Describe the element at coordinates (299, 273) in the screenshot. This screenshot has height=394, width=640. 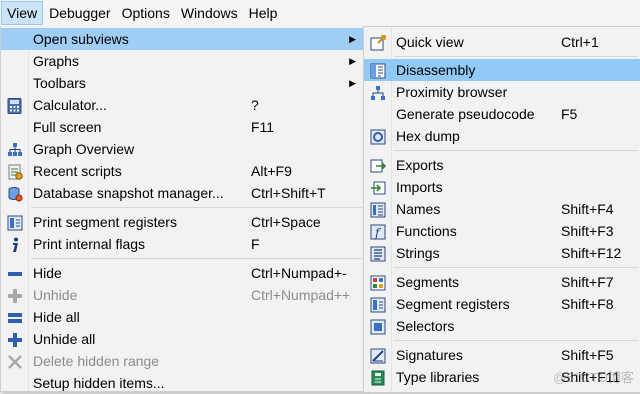
I see `menu-item-shortcut: Ctrl+Numpad+-` at that location.